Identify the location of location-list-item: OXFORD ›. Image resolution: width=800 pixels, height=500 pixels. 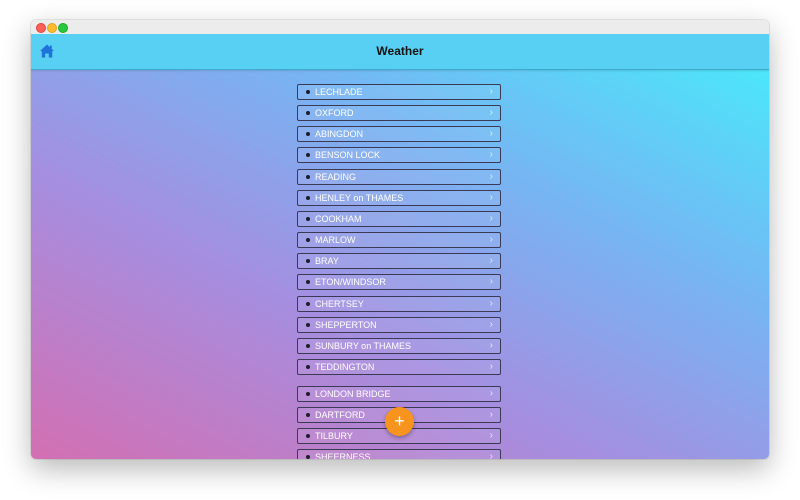
(399, 113).